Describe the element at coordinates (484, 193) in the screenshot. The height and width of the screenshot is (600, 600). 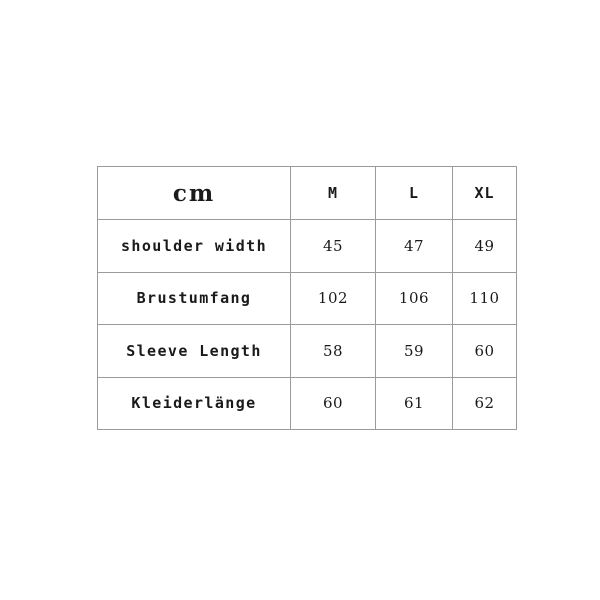
I see `size-header-xl: XL` at that location.